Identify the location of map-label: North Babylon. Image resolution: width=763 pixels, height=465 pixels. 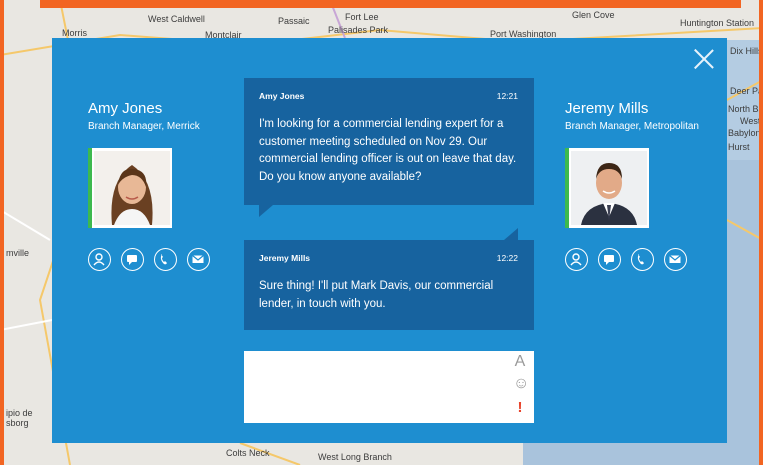
(745, 109).